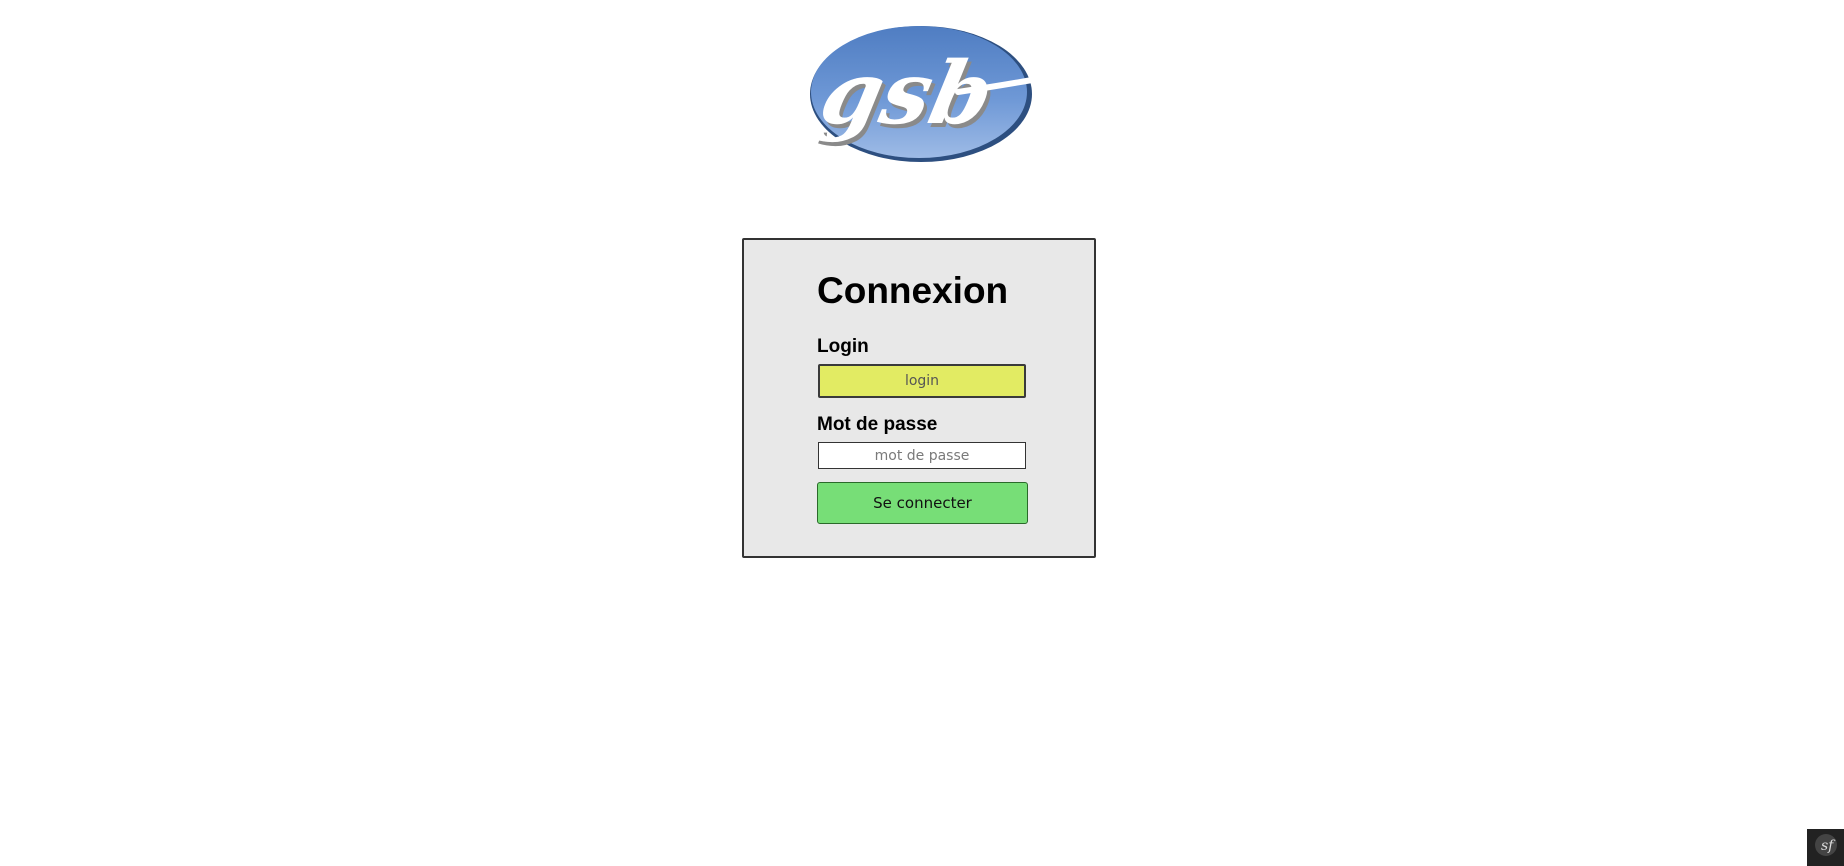 Image resolution: width=1844 pixels, height=866 pixels. I want to click on login-title: Connexion, so click(913, 290).